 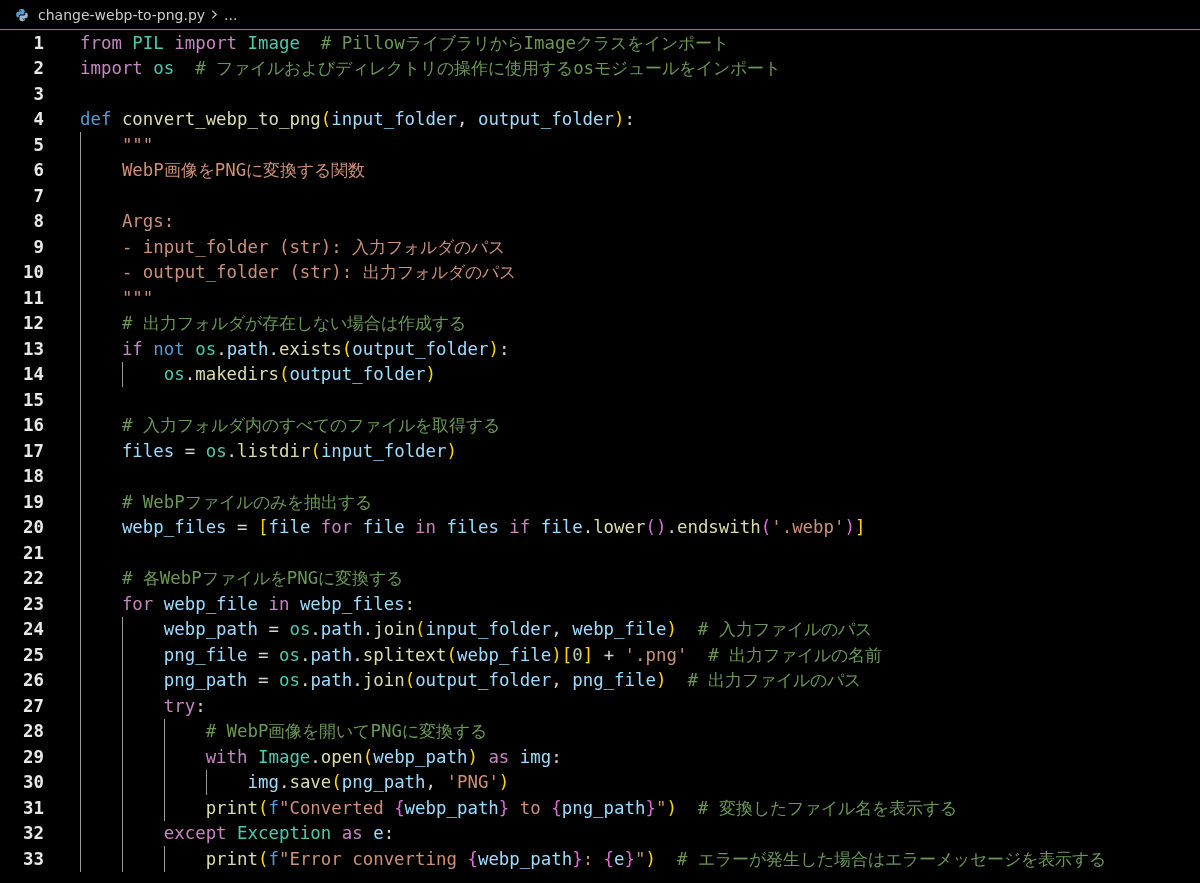 What do you see at coordinates (262, 579) in the screenshot?
I see `code-line: # 各WebPファイルをPNGに変換する` at bounding box center [262, 579].